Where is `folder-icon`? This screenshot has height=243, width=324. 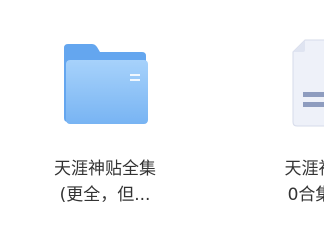
folder-icon is located at coordinates (105, 84).